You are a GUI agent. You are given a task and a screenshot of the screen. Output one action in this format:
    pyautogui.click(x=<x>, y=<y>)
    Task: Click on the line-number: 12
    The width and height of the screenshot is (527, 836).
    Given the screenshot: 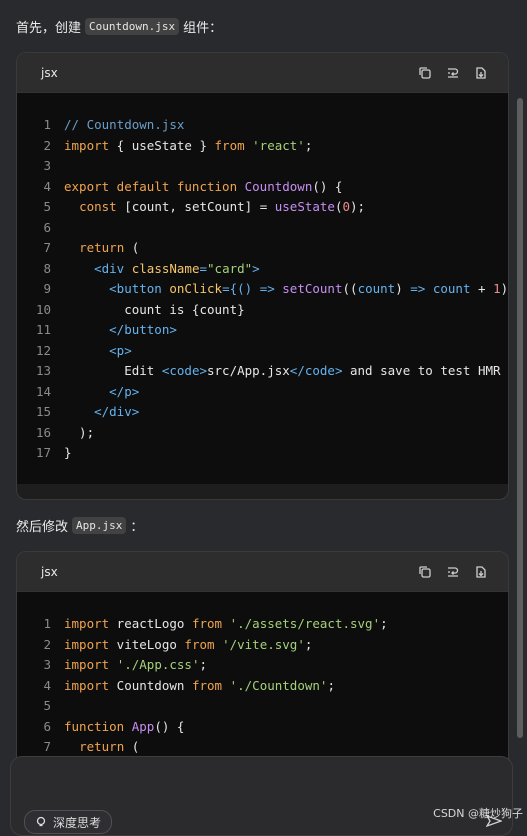 What is the action you would take?
    pyautogui.click(x=43, y=350)
    